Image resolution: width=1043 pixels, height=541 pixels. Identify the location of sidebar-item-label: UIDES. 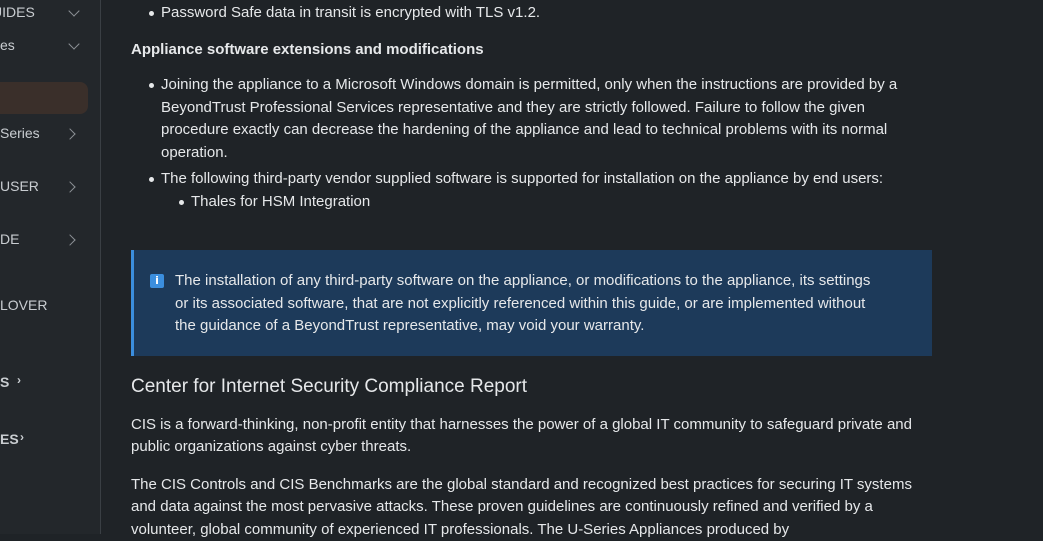
(17, 12).